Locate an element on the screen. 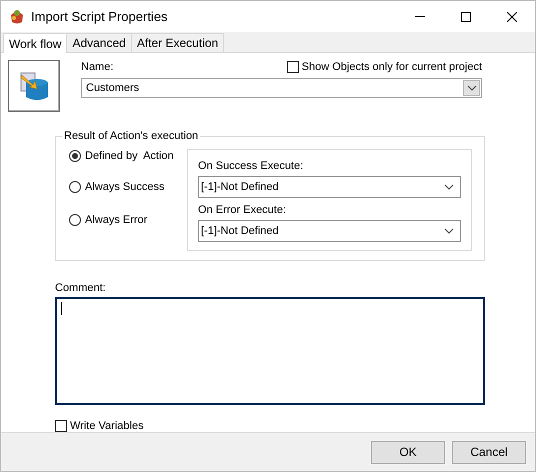  script-icon is located at coordinates (34, 86).